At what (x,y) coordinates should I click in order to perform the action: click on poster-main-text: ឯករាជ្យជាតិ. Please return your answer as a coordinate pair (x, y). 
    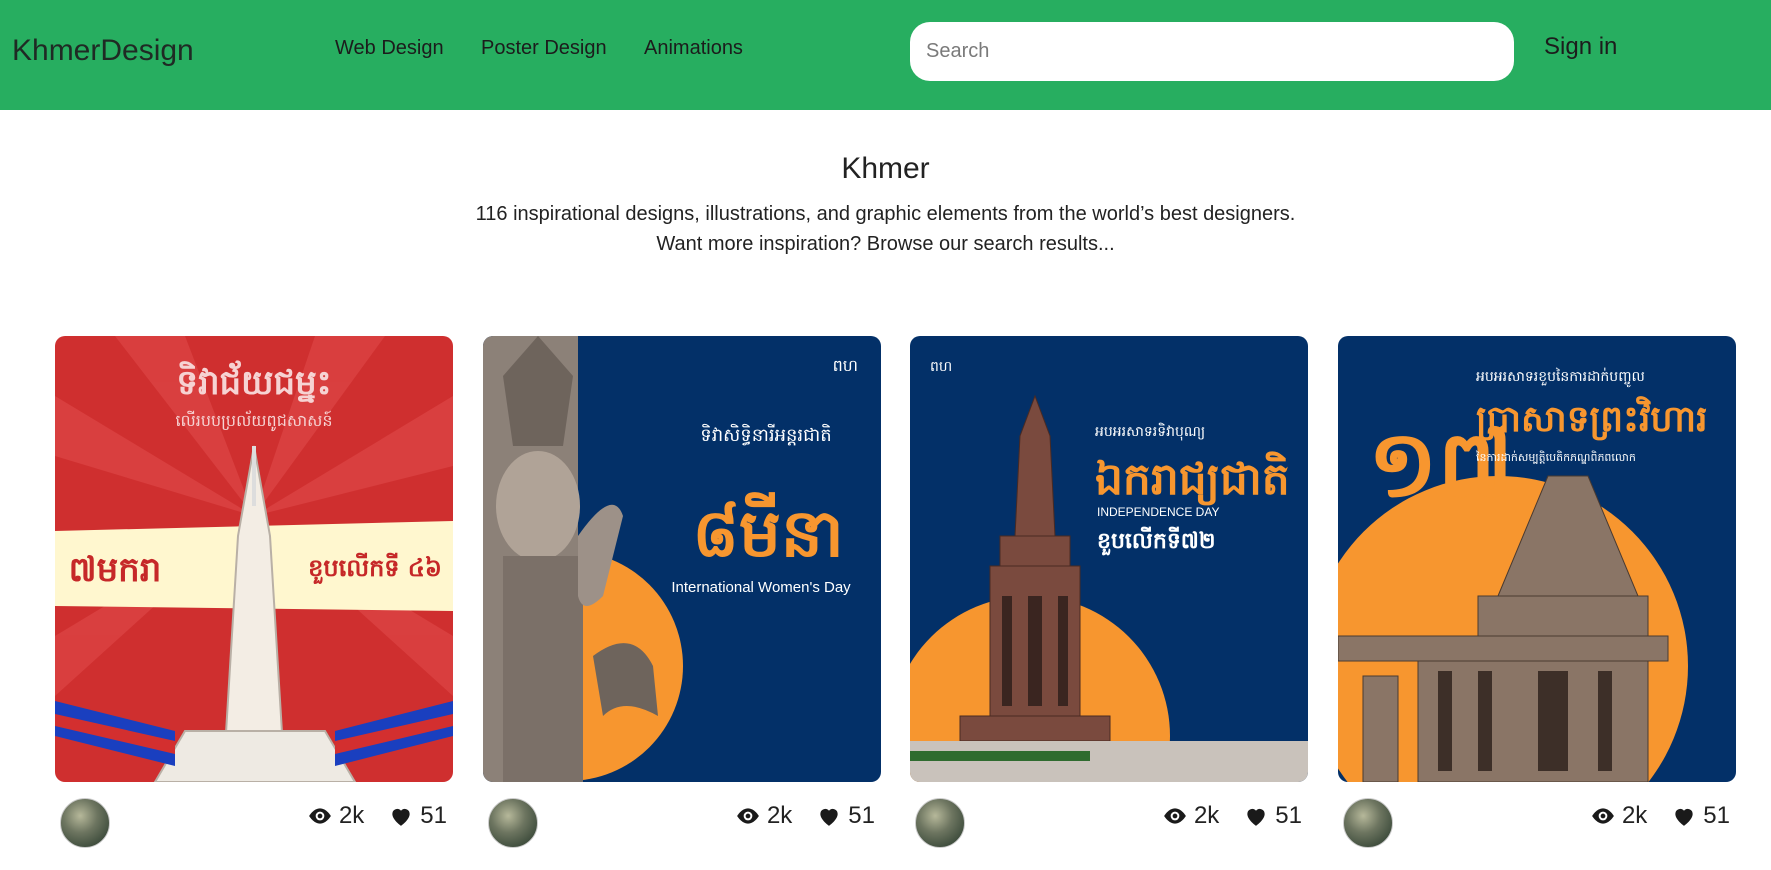
    Looking at the image, I should click on (1192, 478).